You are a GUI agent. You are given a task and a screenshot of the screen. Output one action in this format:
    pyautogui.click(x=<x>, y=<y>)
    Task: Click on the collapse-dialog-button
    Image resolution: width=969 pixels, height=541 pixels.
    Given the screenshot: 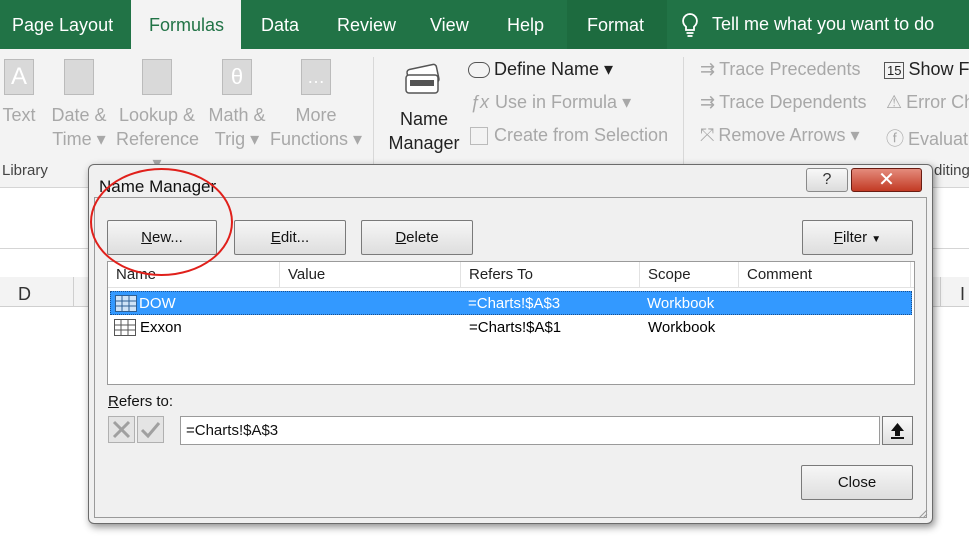 What is the action you would take?
    pyautogui.click(x=897, y=430)
    